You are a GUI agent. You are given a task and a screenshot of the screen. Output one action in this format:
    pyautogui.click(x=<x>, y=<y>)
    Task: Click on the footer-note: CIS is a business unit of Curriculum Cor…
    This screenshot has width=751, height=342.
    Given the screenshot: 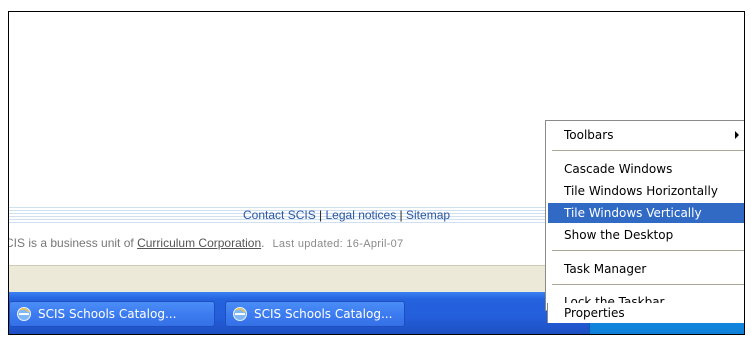 What is the action you would take?
    pyautogui.click(x=206, y=243)
    